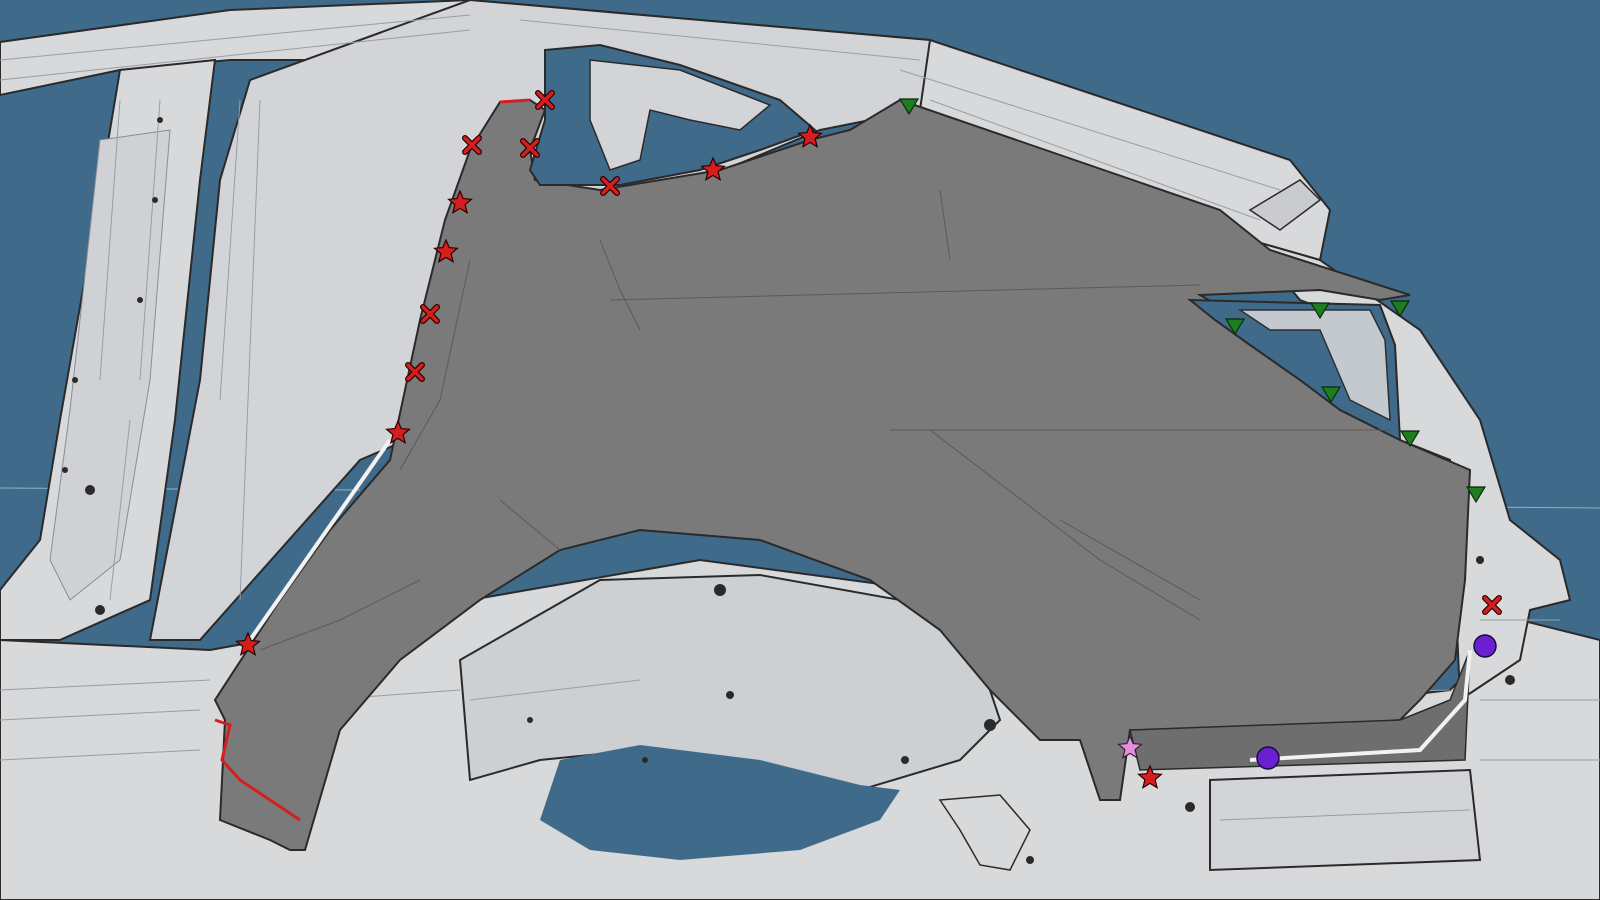 The image size is (1600, 900). What do you see at coordinates (1345, 820) in the screenshot?
I see `rear-floor-opening` at bounding box center [1345, 820].